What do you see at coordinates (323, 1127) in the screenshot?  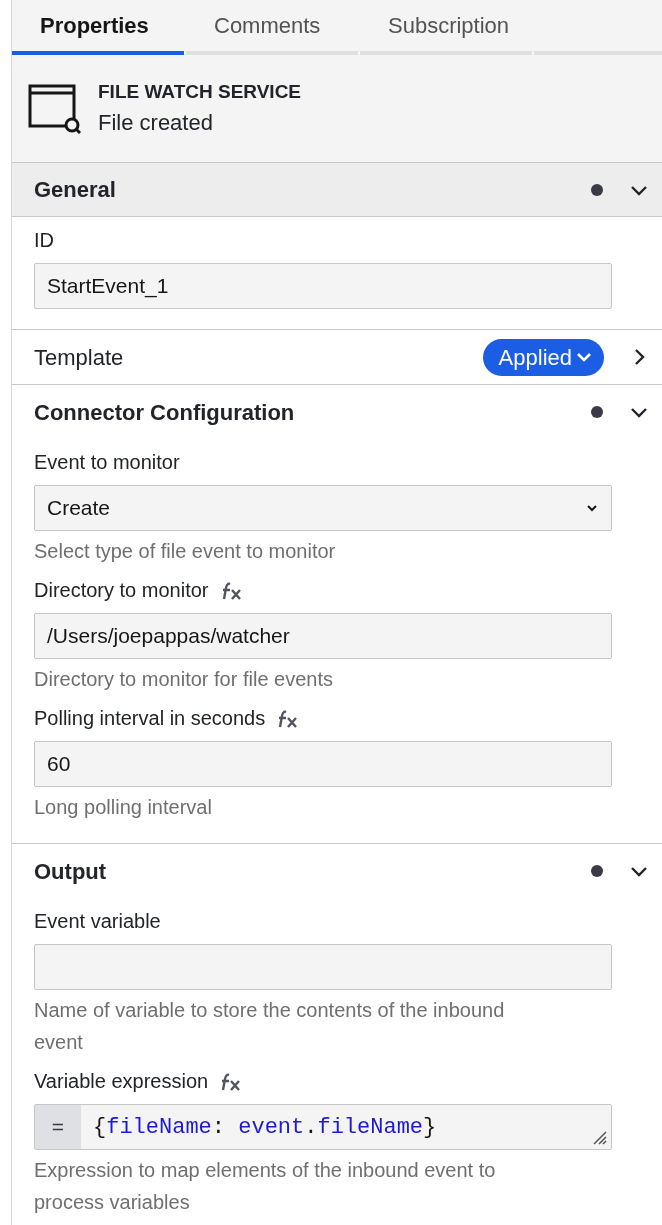 I see `code-field: = {fileName: event.fileName}` at bounding box center [323, 1127].